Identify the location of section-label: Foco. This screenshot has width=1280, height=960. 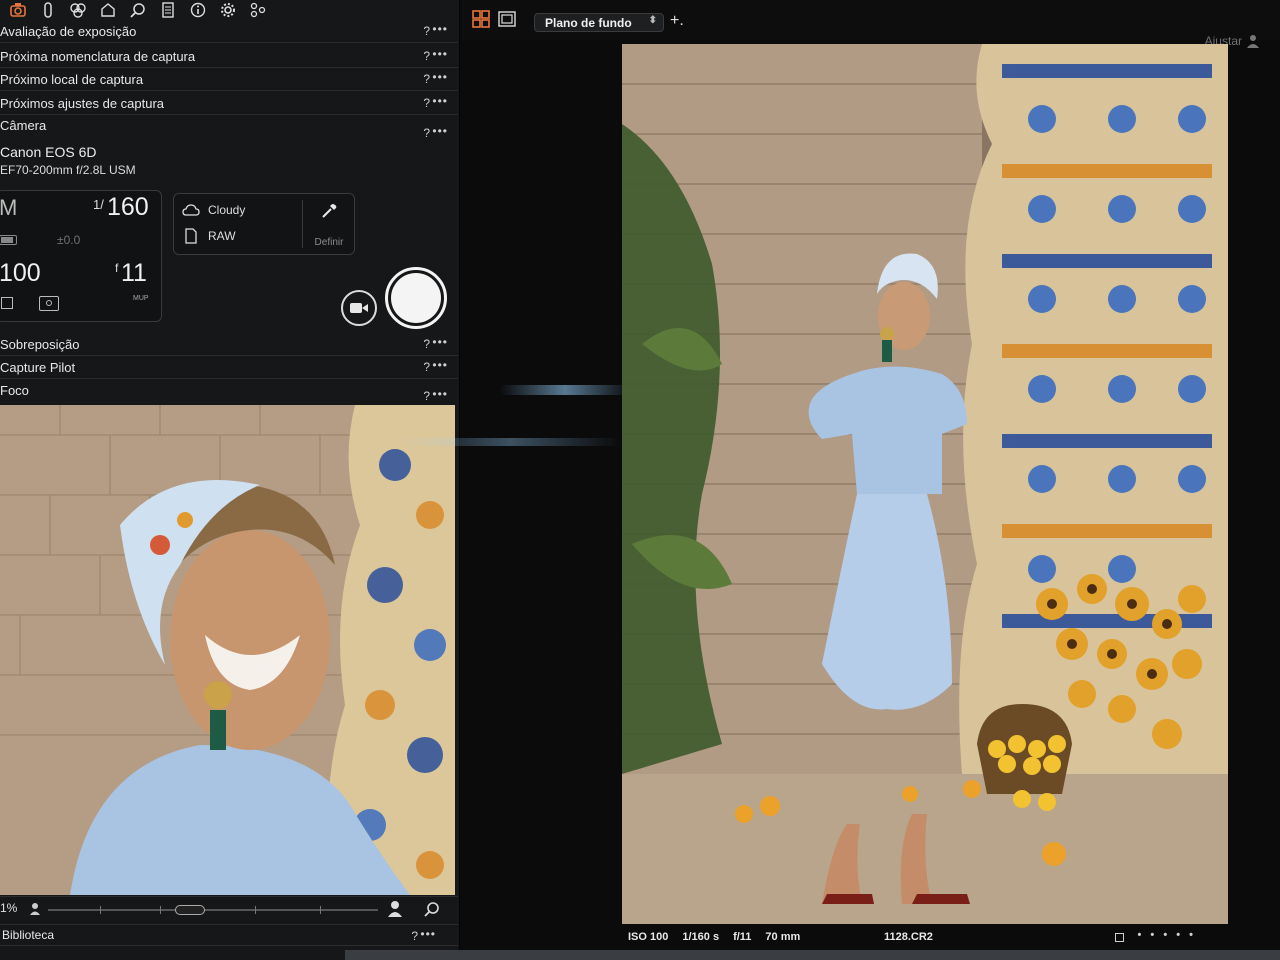
(14, 390).